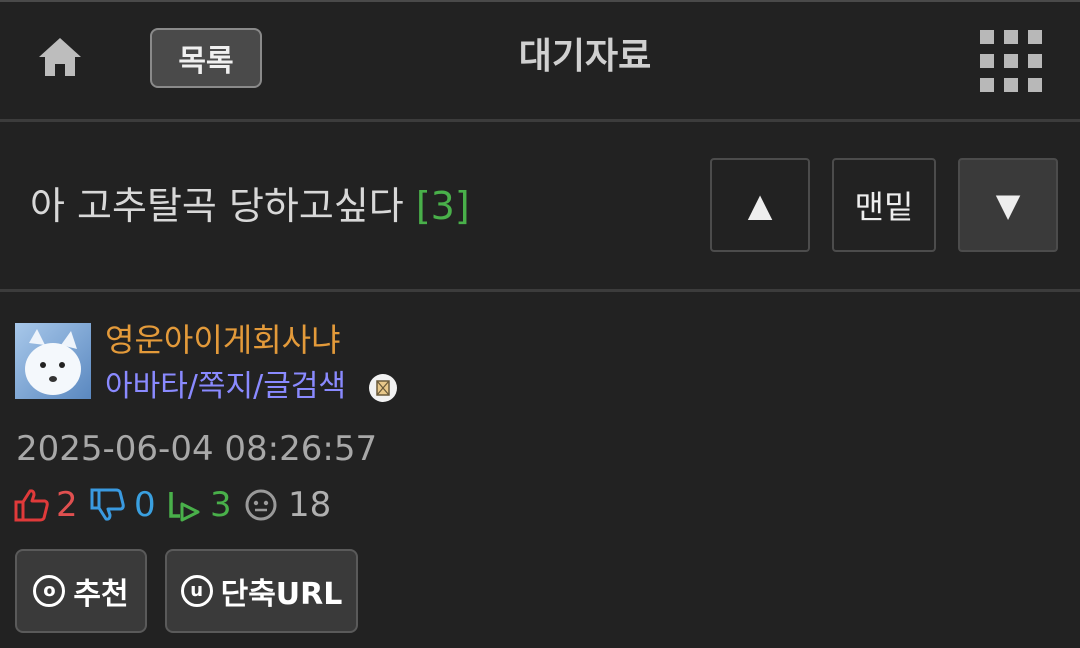 This screenshot has height=648, width=1080. Describe the element at coordinates (585, 56) in the screenshot. I see `board-title: 대기자료` at that location.